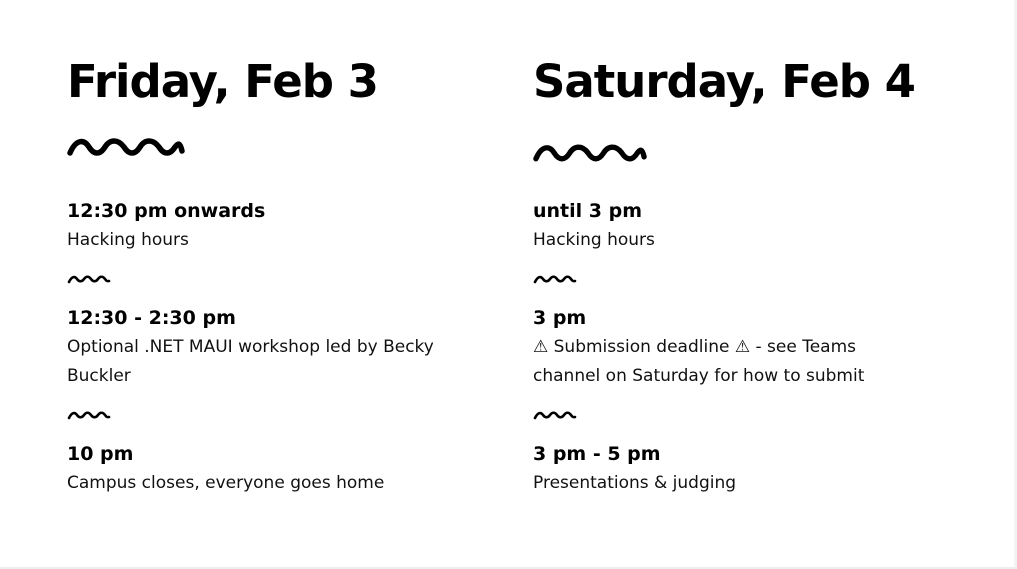 Image resolution: width=1017 pixels, height=569 pixels. I want to click on saturday-title: Saturday, Feb 4, so click(724, 81).